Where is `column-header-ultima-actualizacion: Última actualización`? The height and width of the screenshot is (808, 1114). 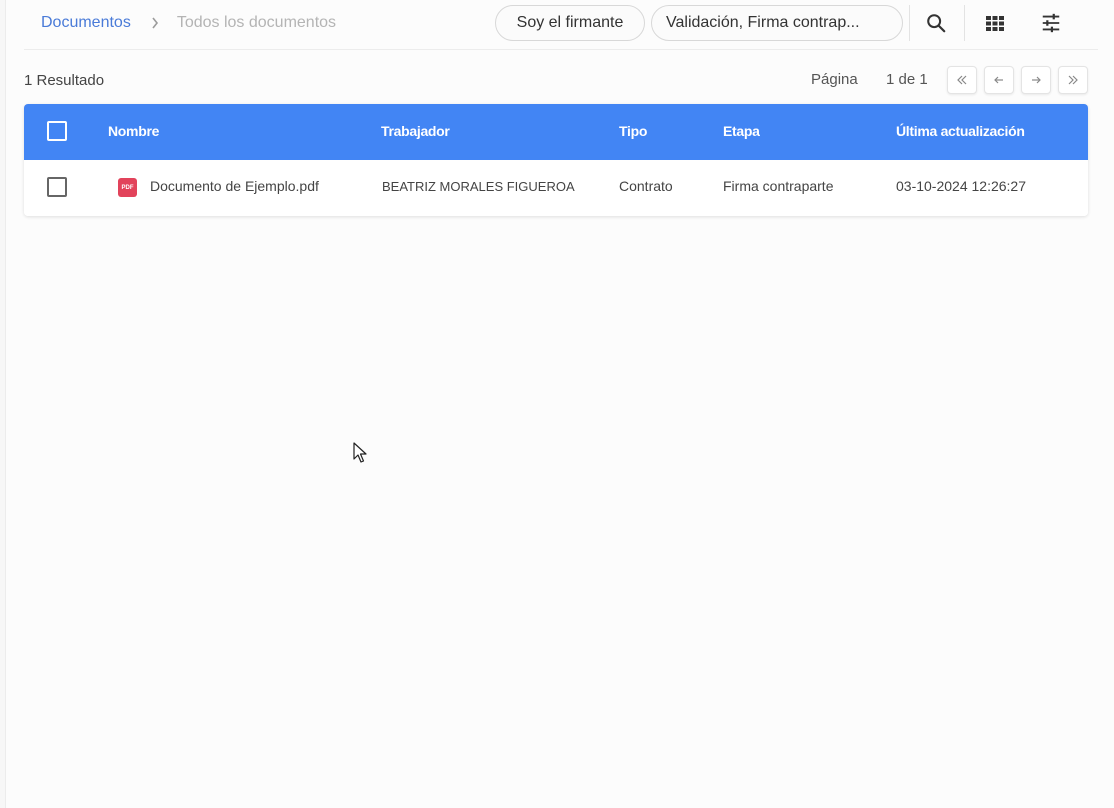 column-header-ultima-actualizacion: Última actualización is located at coordinates (960, 131).